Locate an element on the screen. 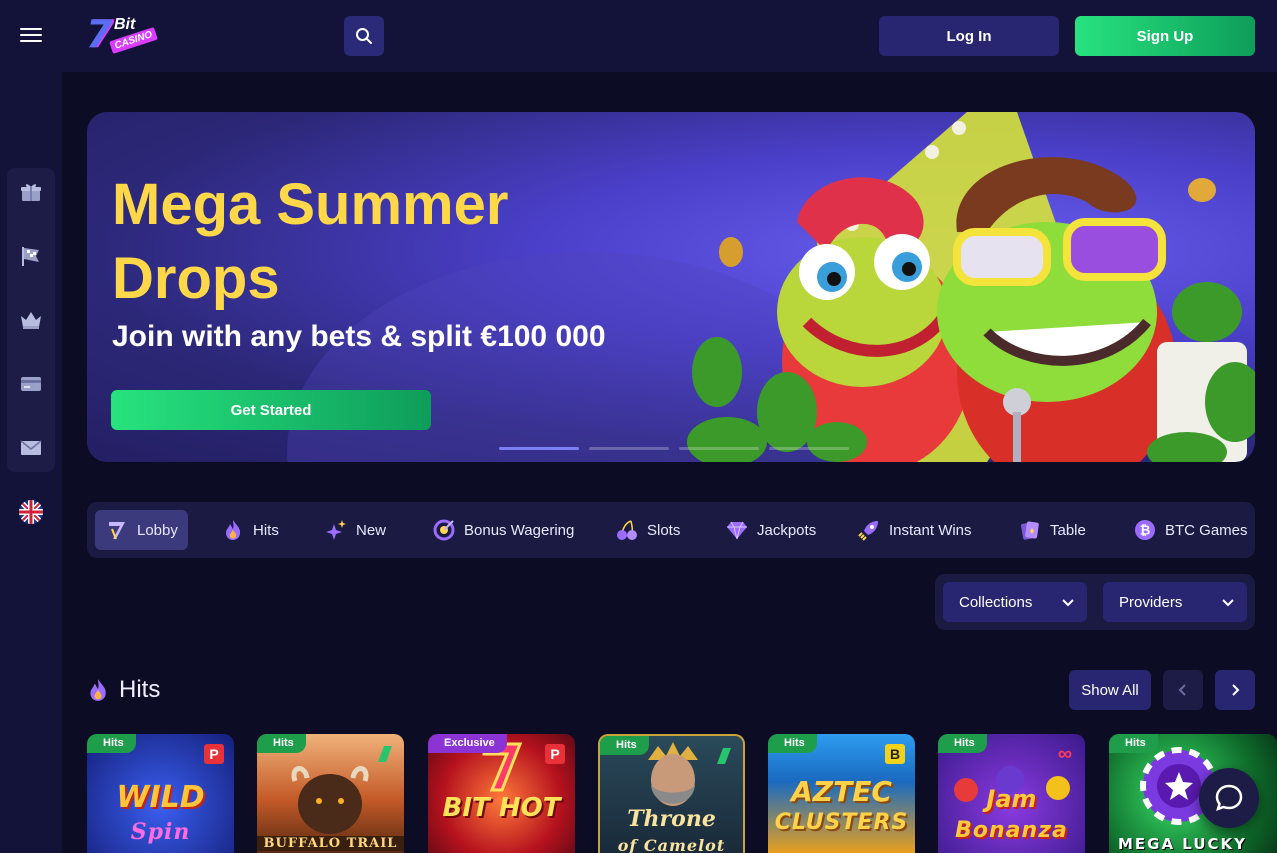 This screenshot has width=1277, height=853. previous-button is located at coordinates (1183, 690).